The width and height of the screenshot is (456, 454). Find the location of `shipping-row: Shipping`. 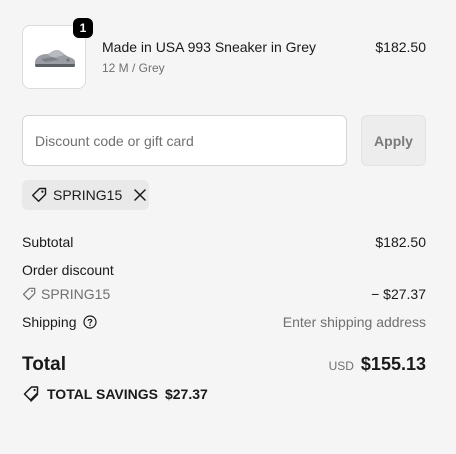

shipping-row: Shipping is located at coordinates (59, 322).